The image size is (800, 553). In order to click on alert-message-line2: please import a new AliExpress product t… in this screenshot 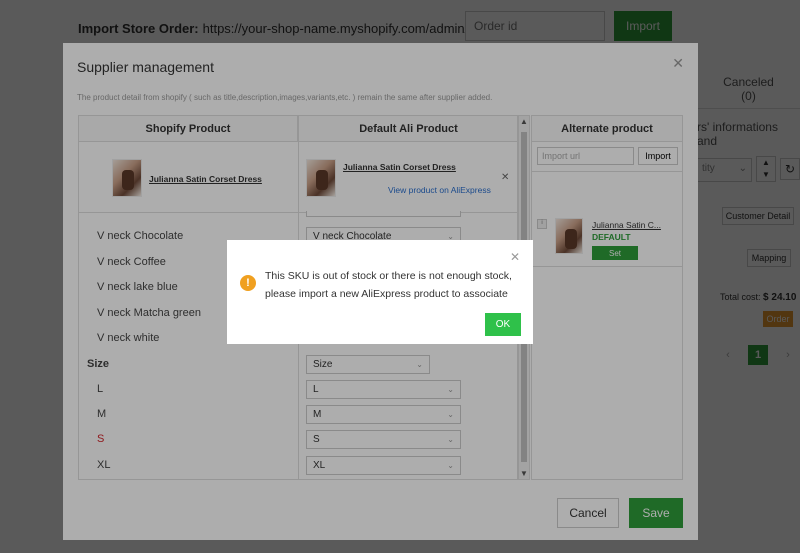, I will do `click(386, 294)`.